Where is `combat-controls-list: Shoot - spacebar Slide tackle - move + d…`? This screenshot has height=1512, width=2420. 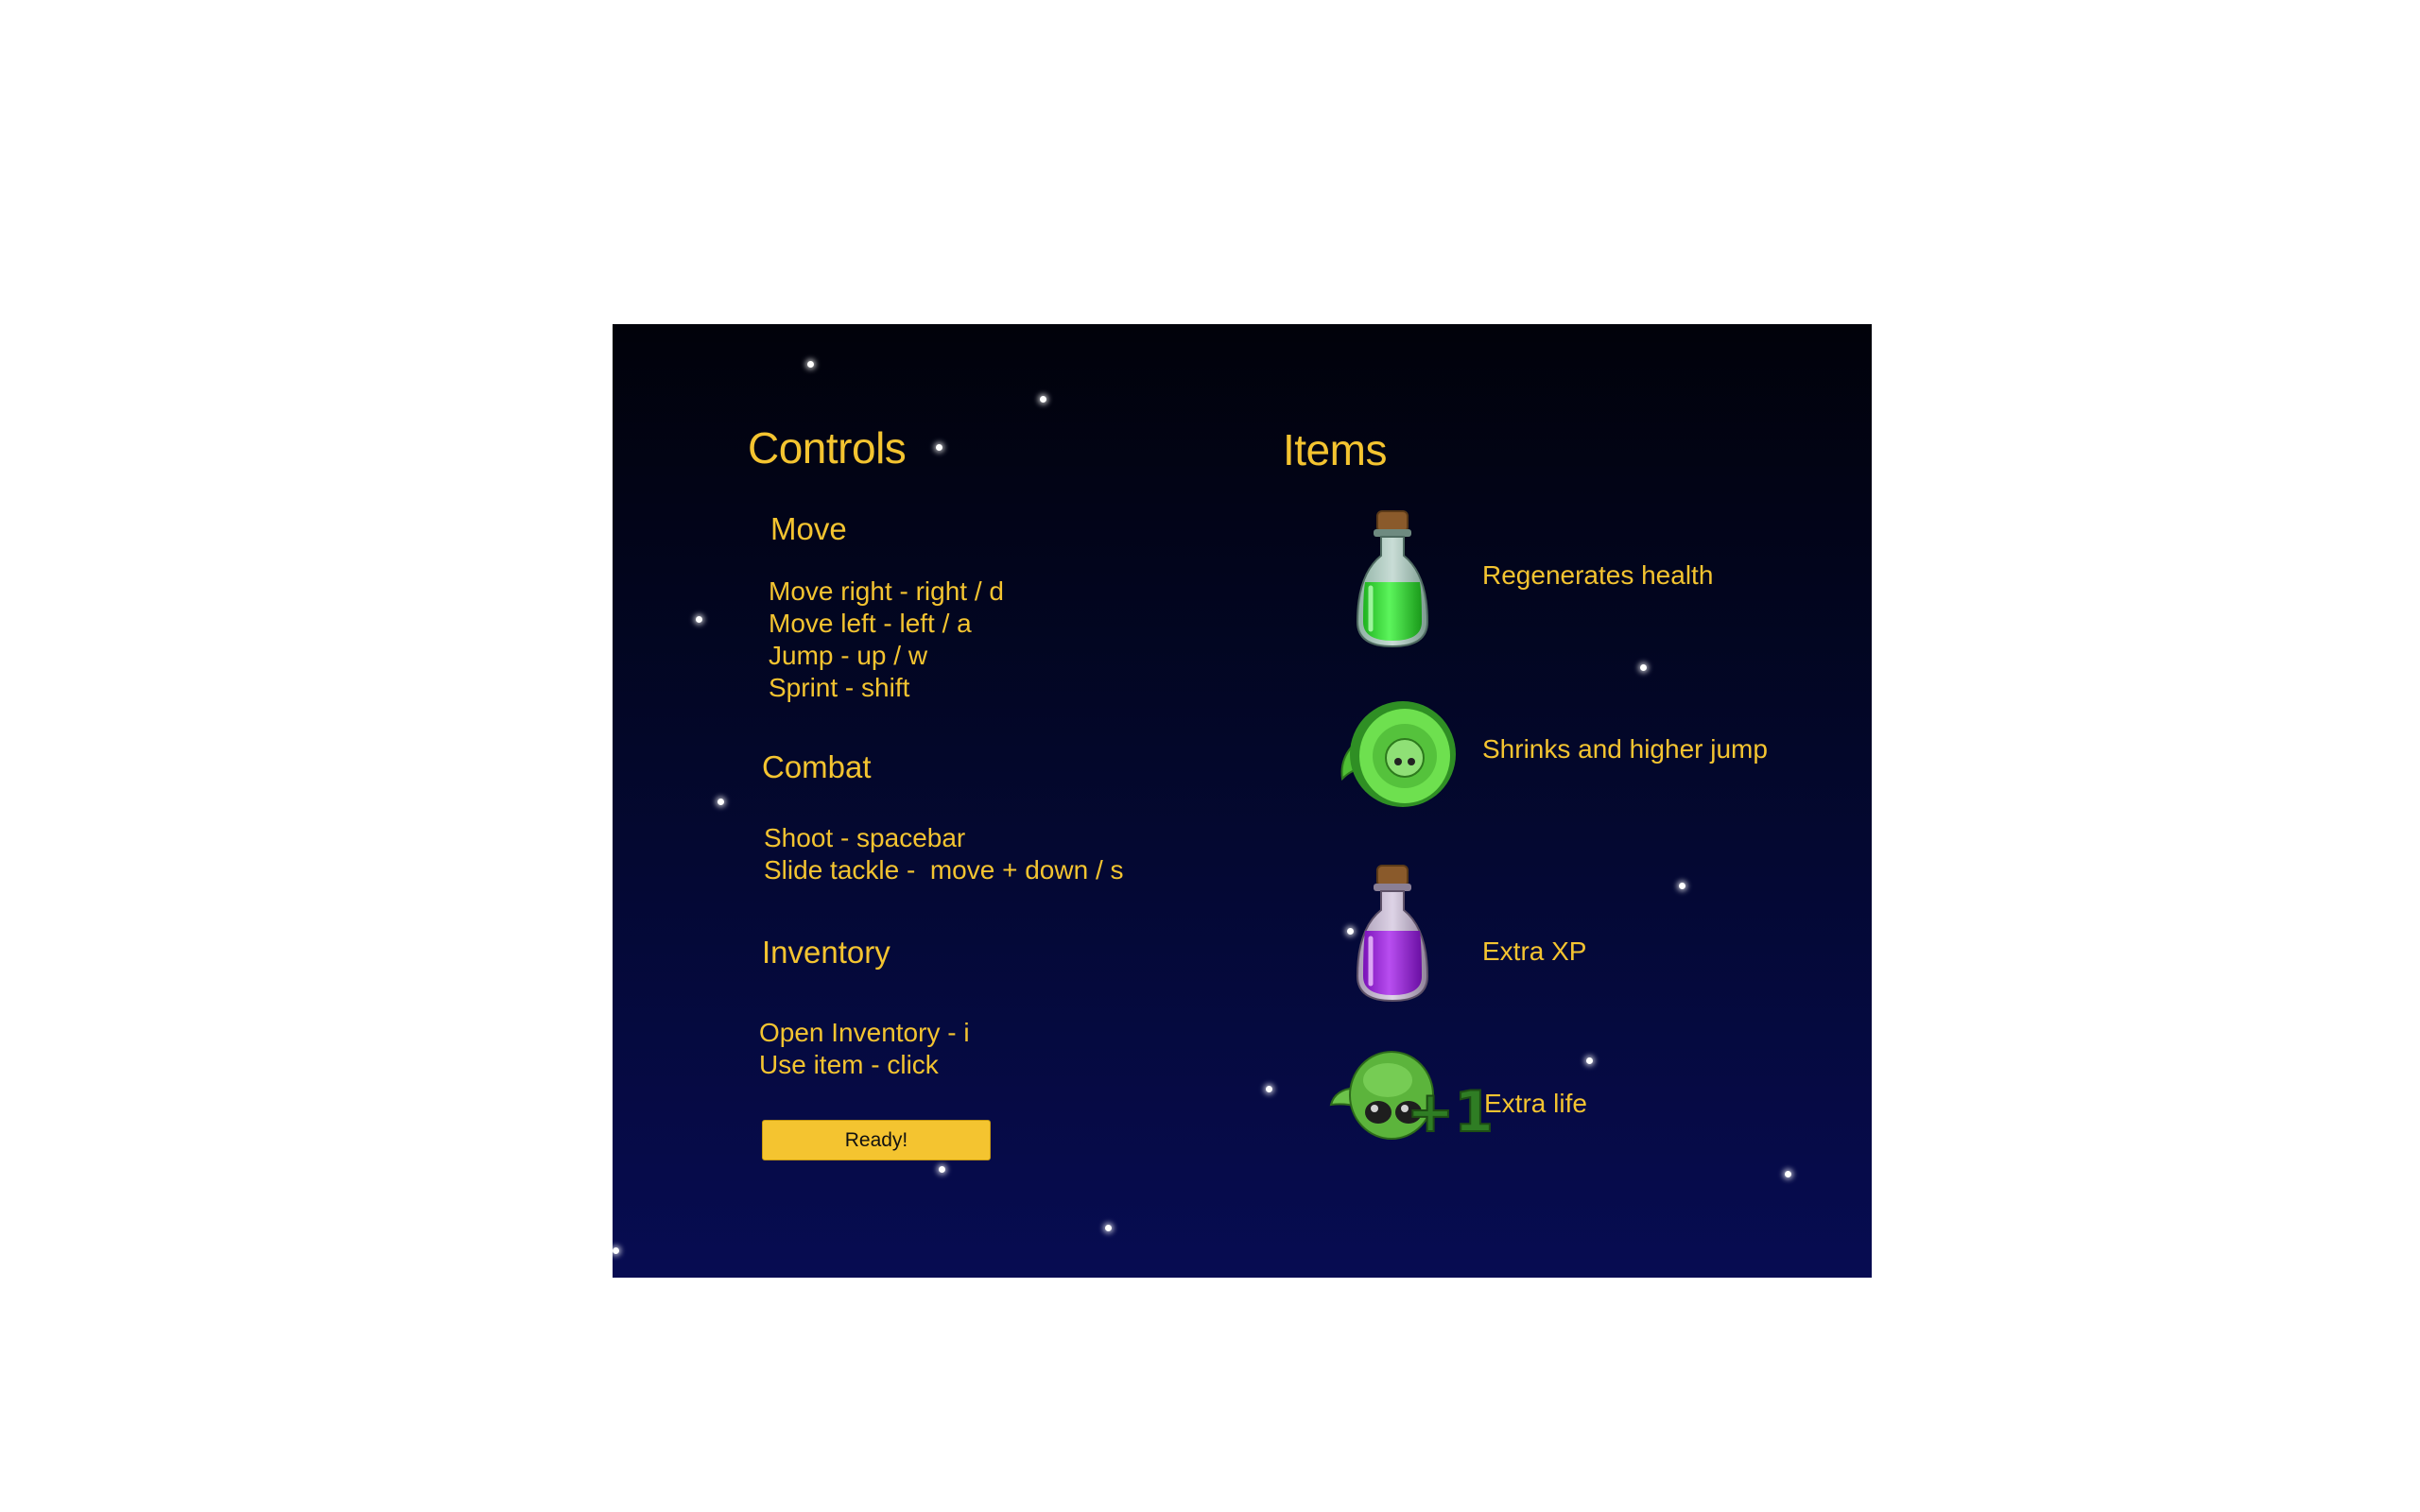
combat-controls-list: Shoot - spacebar Slide tackle - move + d… is located at coordinates (944, 854).